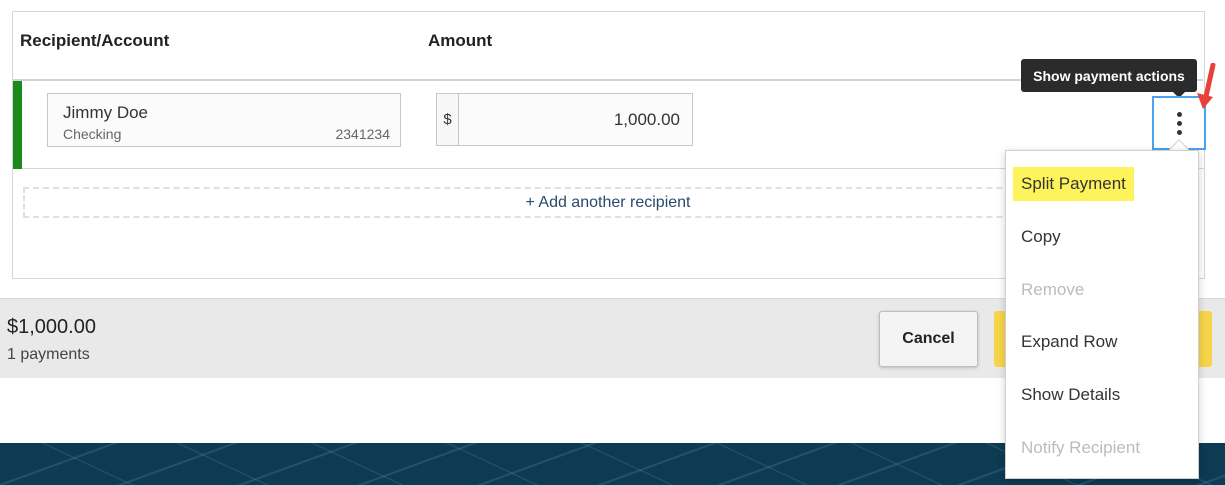 The width and height of the screenshot is (1225, 485). I want to click on currency-symbol: $, so click(448, 119).